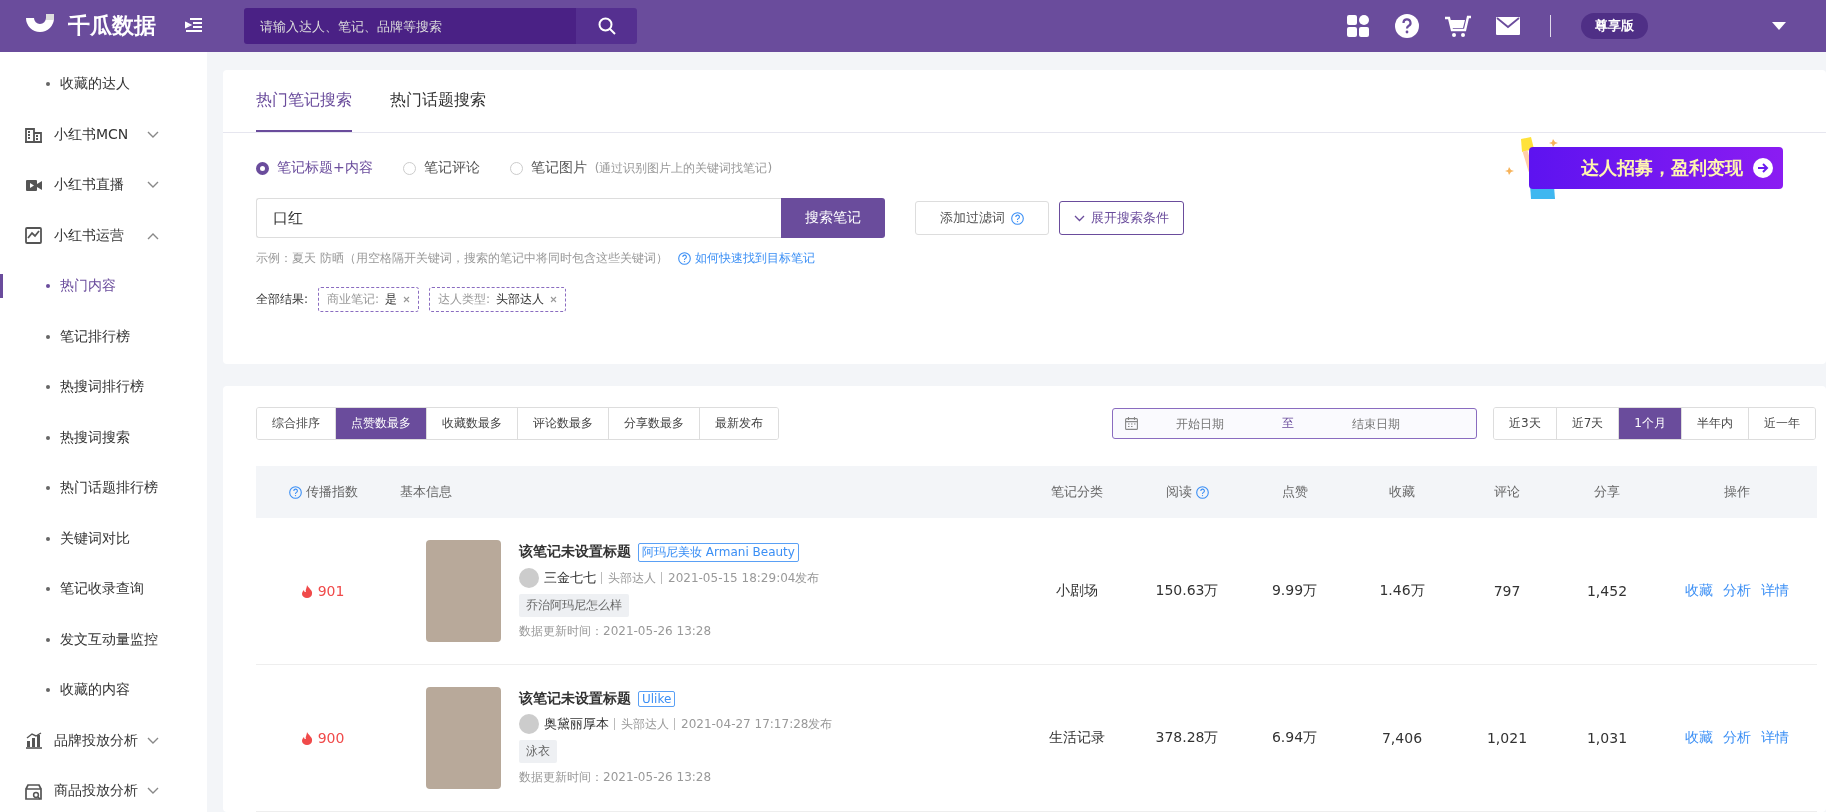  Describe the element at coordinates (1077, 492) in the screenshot. I see `column-header: 笔记分类` at that location.